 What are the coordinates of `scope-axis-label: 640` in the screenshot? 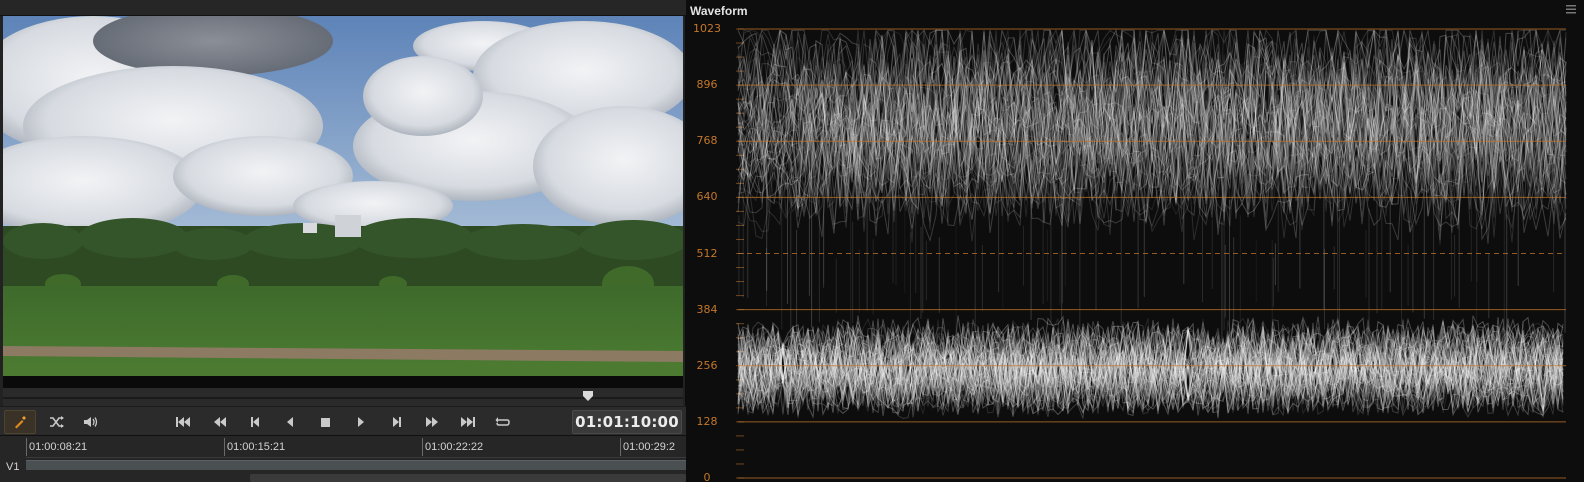 It's located at (707, 197).